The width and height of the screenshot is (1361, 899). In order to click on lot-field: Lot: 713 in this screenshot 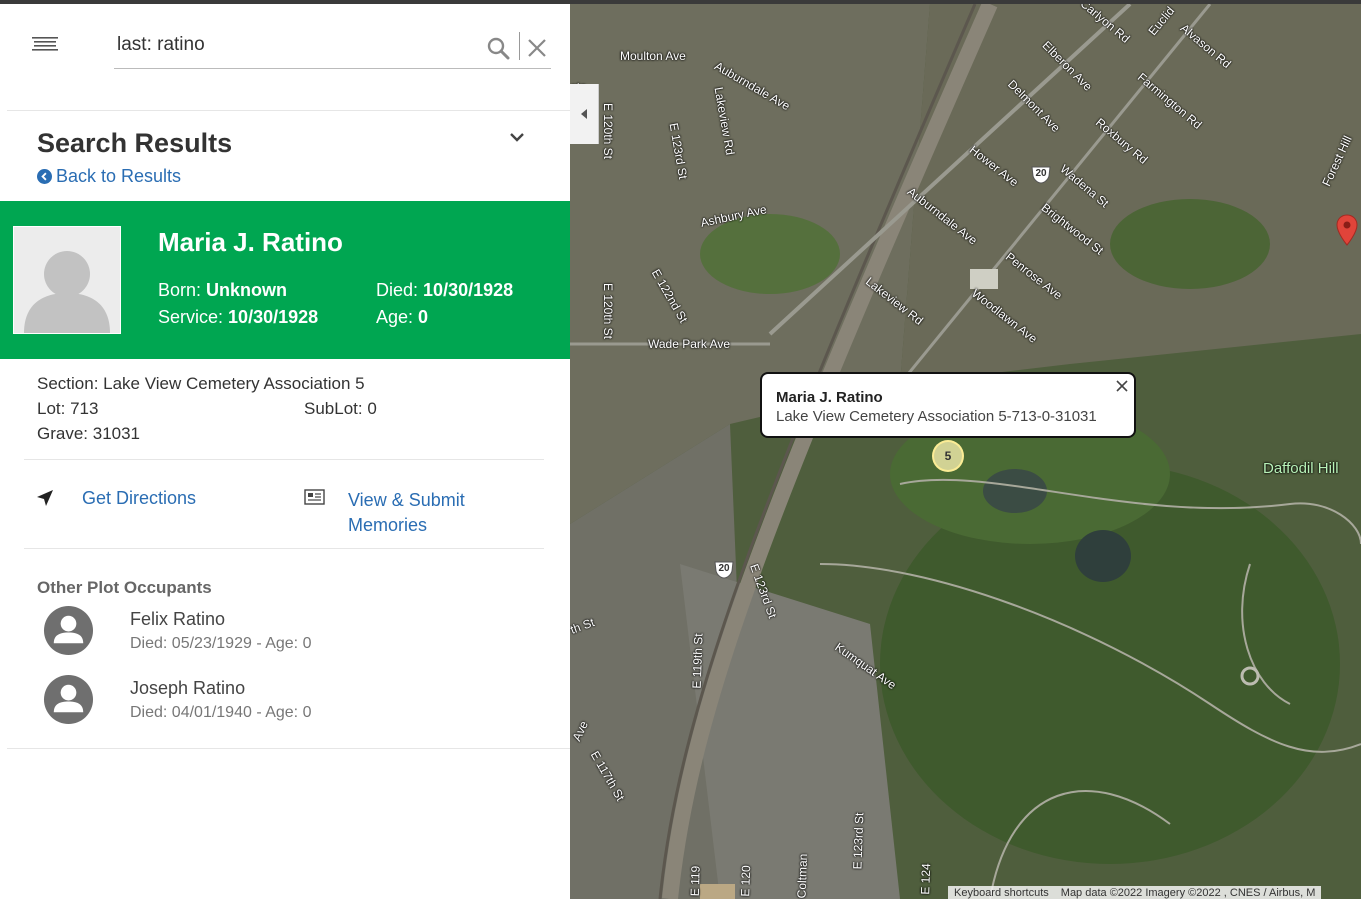, I will do `click(68, 408)`.